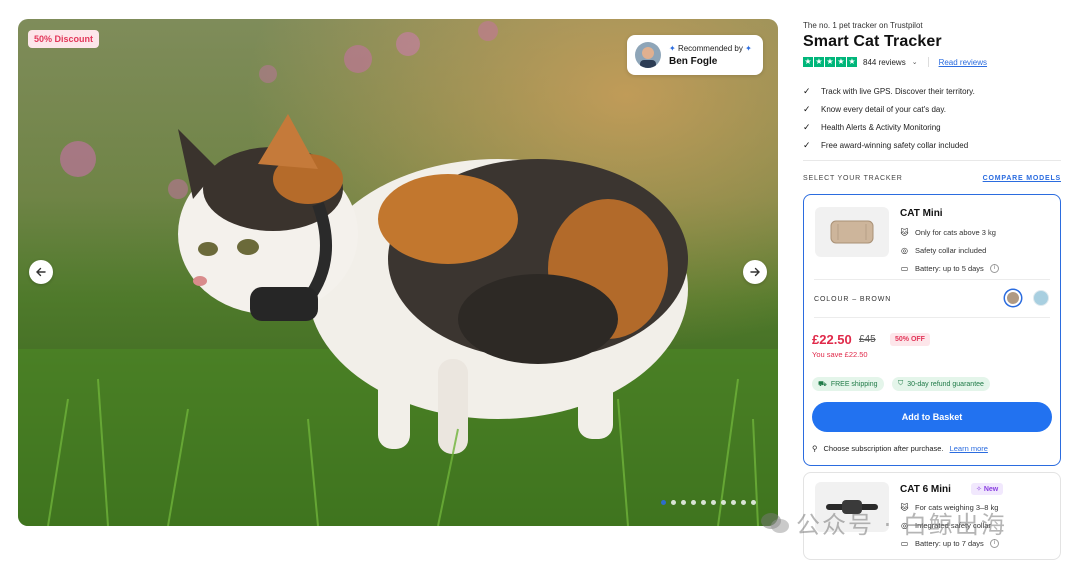 Image resolution: width=1080 pixels, height=565 pixels. What do you see at coordinates (921, 213) in the screenshot?
I see `product-name: CAT Mini` at bounding box center [921, 213].